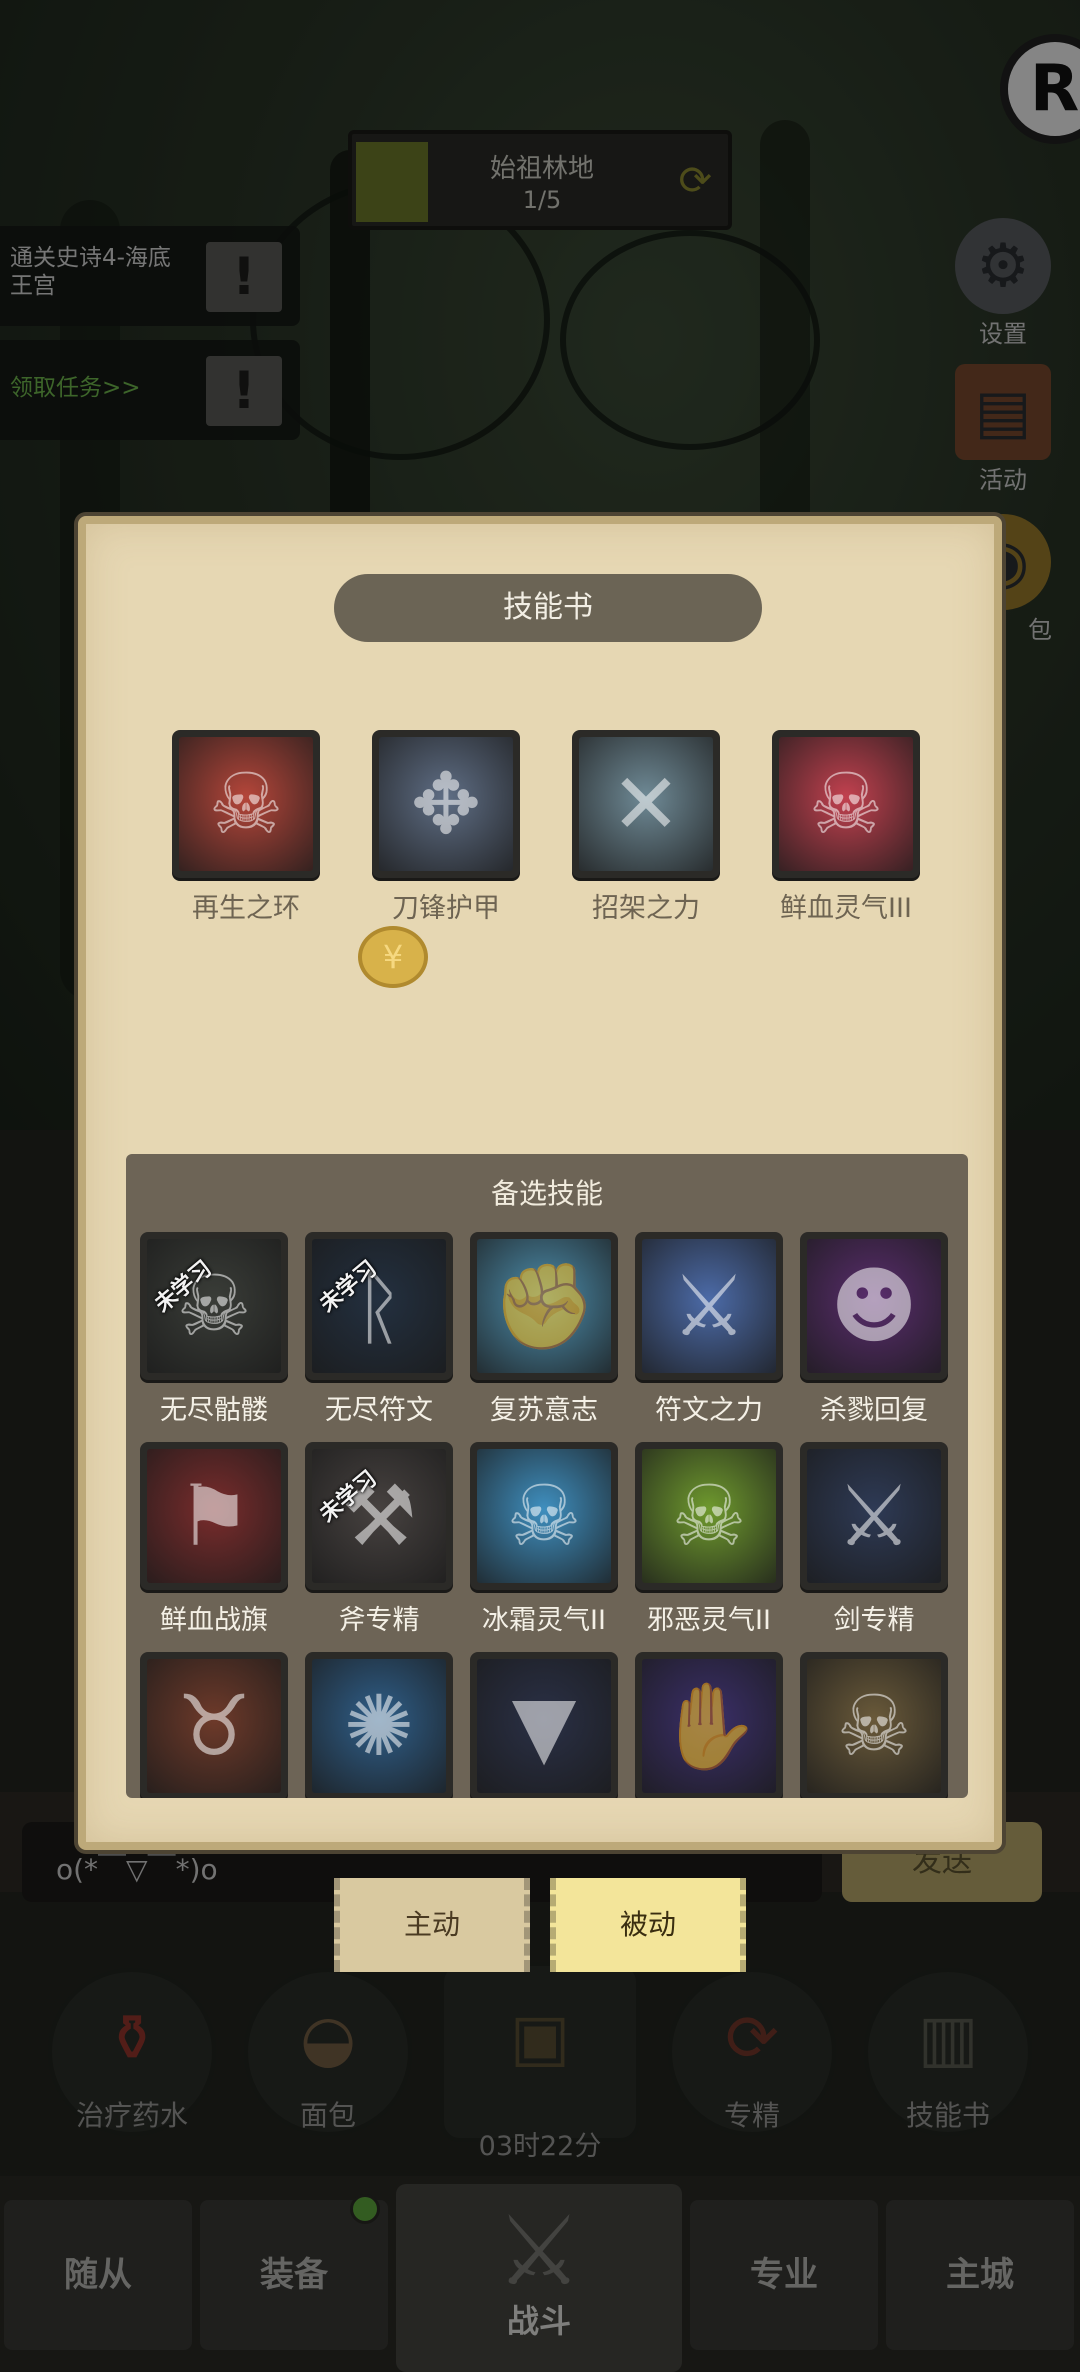  I want to click on skill-name: 鲜血战旗, so click(214, 1620).